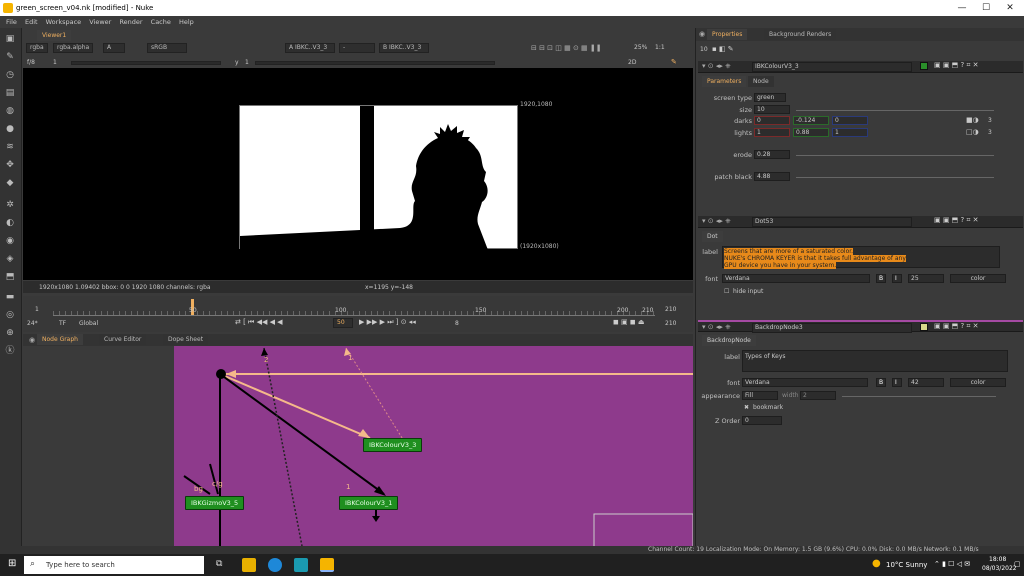 The image size is (1024, 576). I want to click on alpha-select: rgba.alpha, so click(73, 48).